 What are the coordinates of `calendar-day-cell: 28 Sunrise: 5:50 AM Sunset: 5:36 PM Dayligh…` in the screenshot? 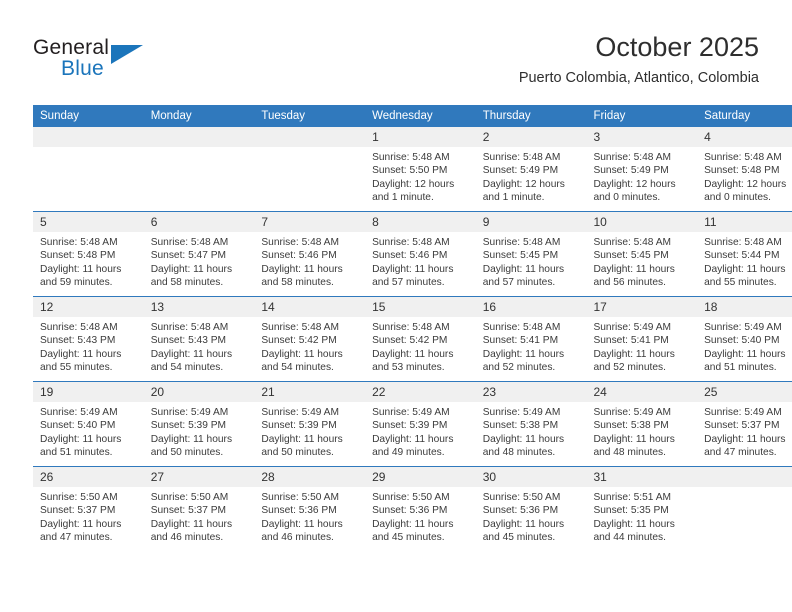 It's located at (310, 508).